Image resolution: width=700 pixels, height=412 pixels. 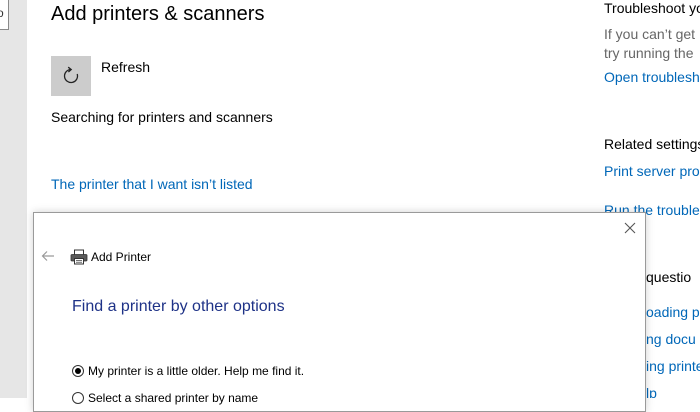 I want to click on refresh-button, so click(x=71, y=76).